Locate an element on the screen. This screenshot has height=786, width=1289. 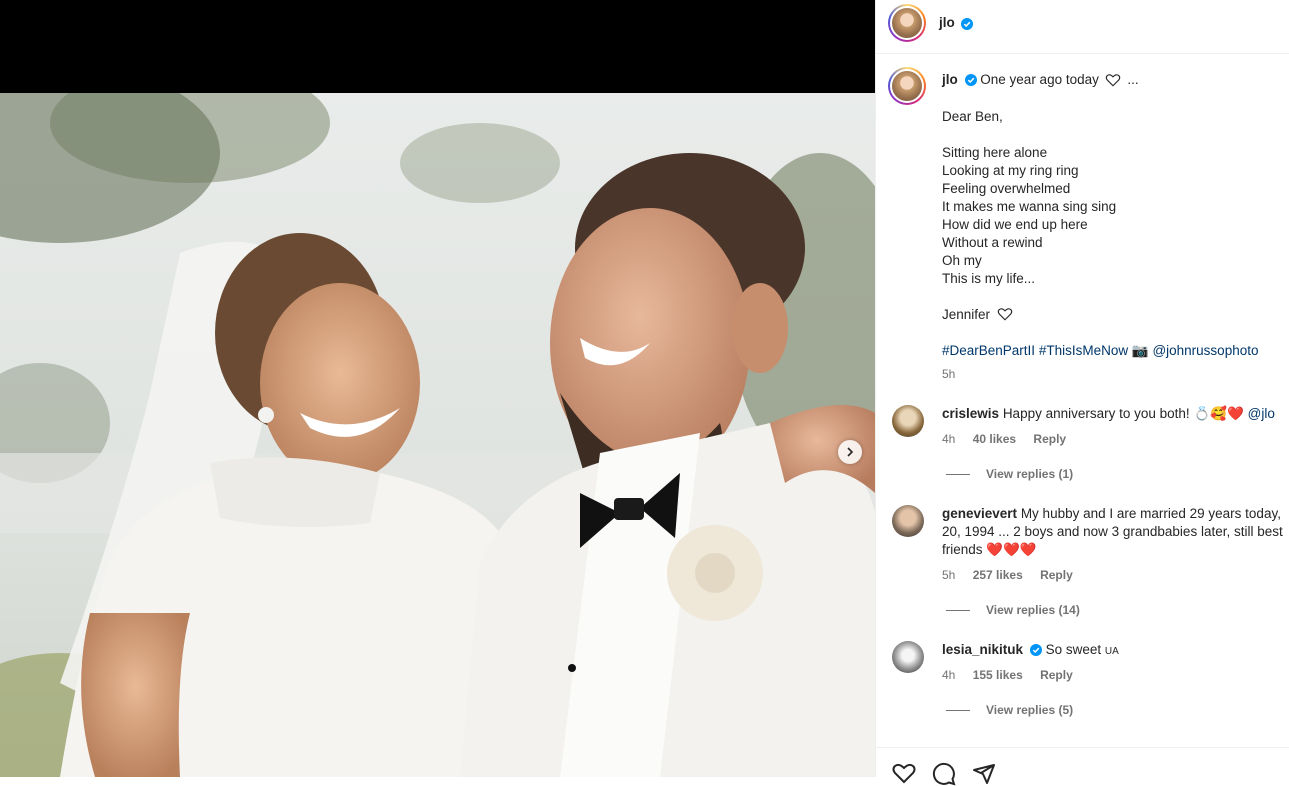
comment-likes: 155 likes is located at coordinates (998, 675).